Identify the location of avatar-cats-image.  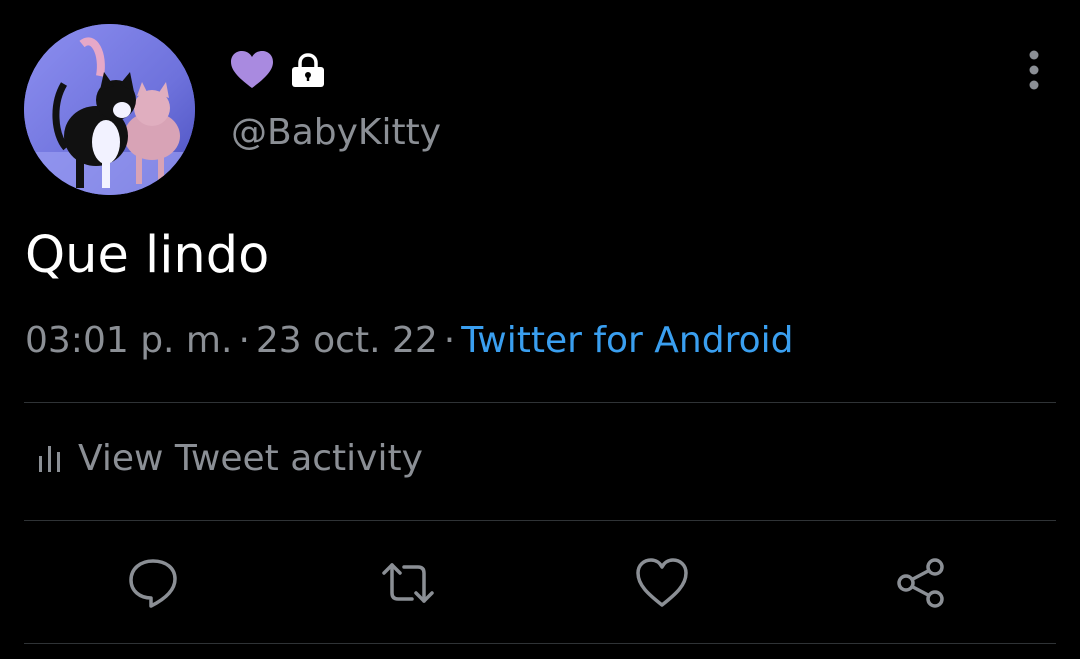
(109, 109).